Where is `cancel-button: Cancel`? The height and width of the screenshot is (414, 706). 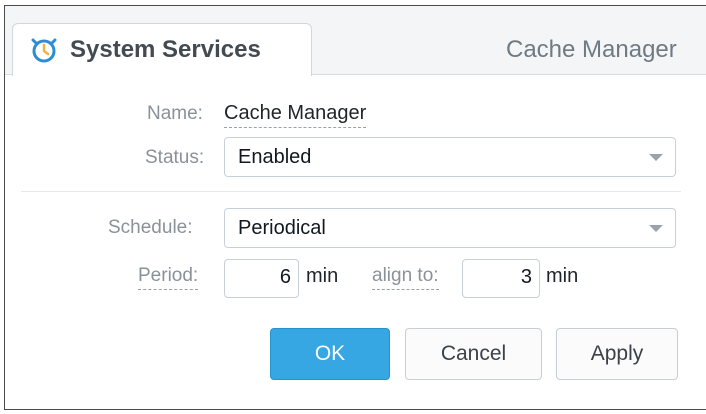 cancel-button: Cancel is located at coordinates (473, 354).